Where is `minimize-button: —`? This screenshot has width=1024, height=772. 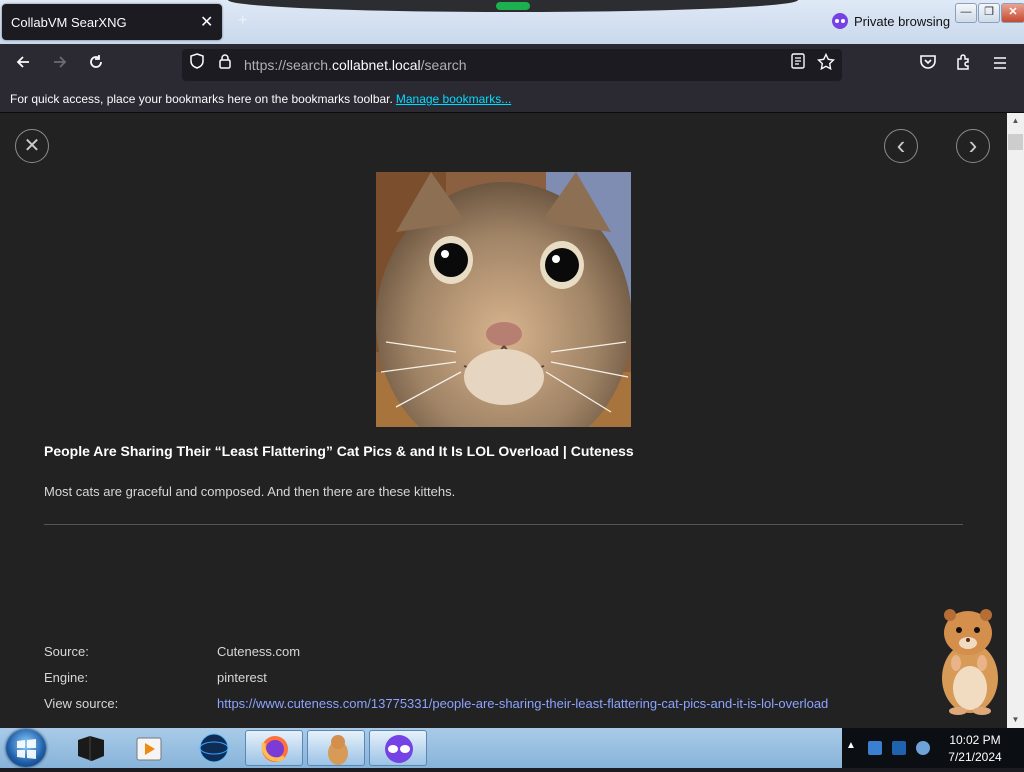 minimize-button: — is located at coordinates (966, 13).